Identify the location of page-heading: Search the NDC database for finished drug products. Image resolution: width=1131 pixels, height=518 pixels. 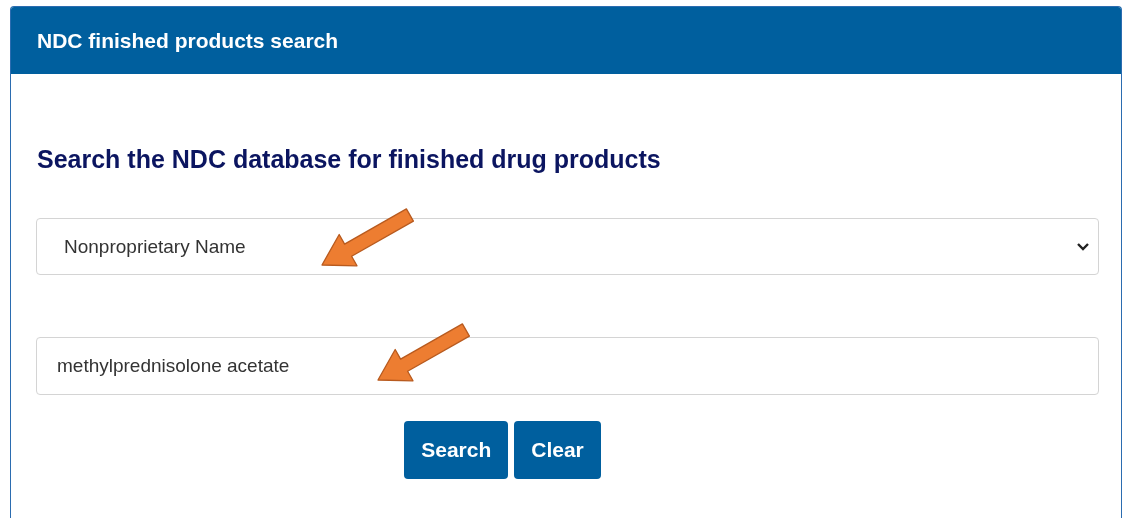
(349, 159).